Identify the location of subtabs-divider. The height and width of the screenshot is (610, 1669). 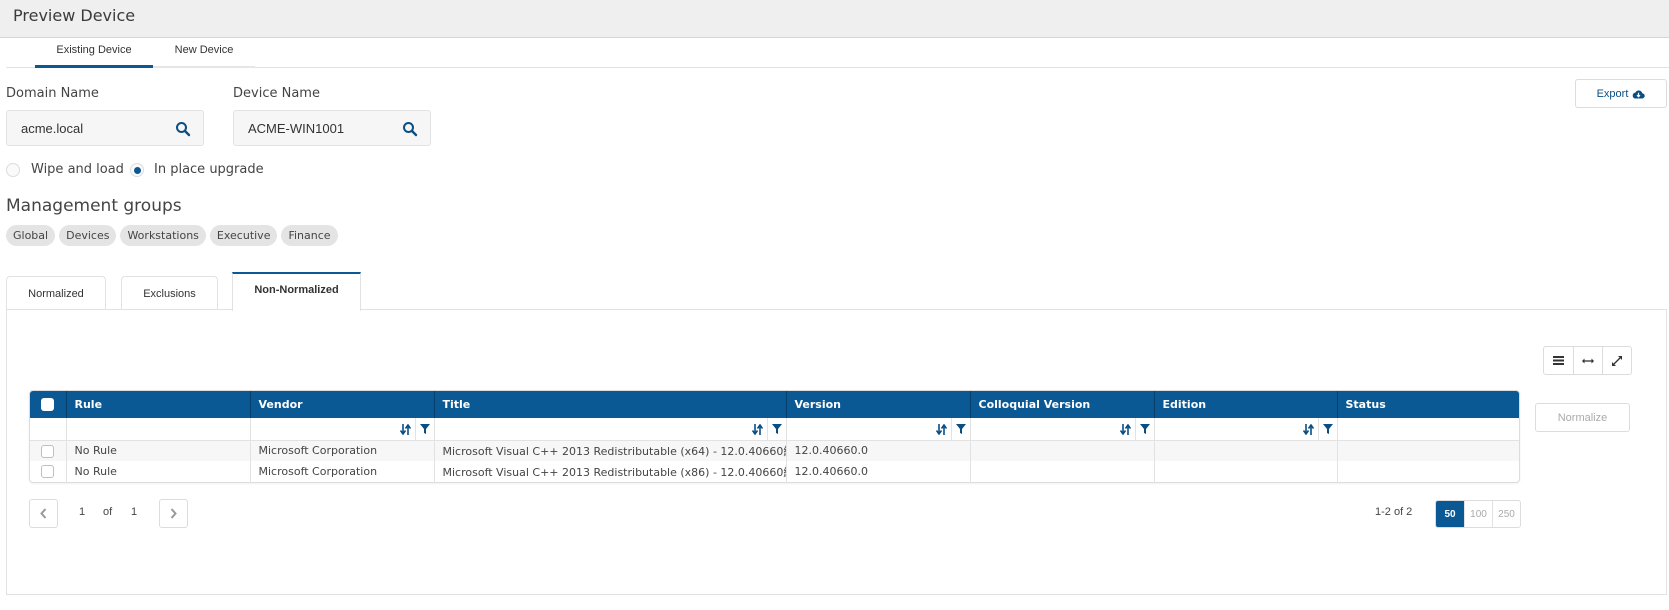
(837, 67).